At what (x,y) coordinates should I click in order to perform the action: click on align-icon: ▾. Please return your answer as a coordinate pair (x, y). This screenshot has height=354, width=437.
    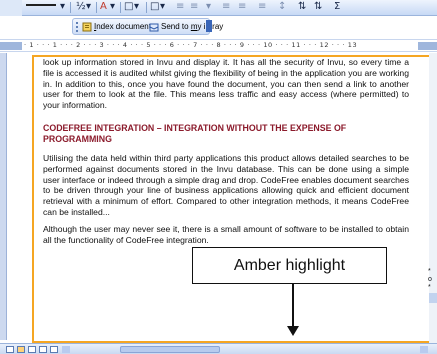
    Looking at the image, I should click on (208, 7).